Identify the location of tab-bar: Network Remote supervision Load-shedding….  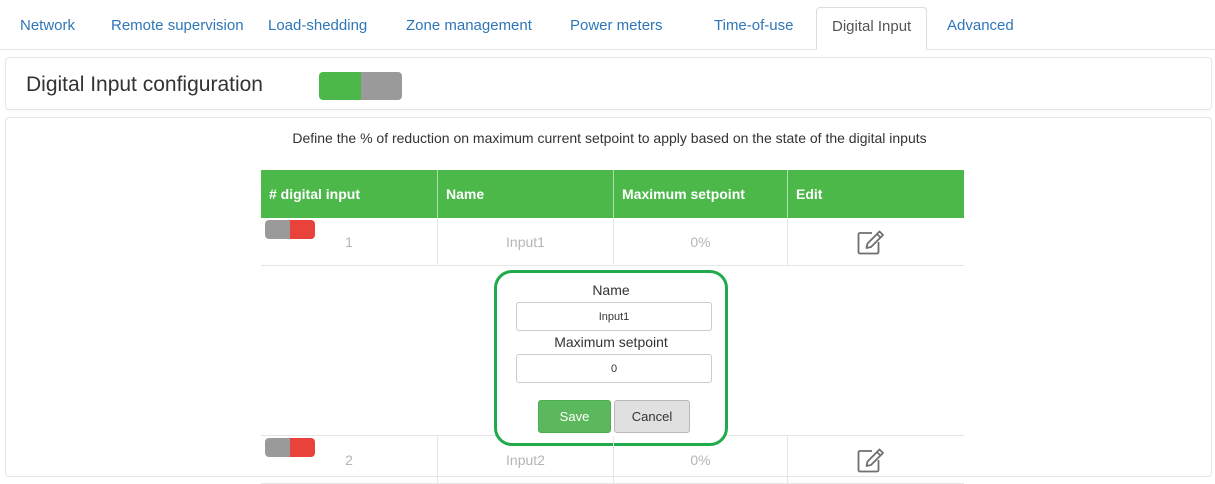
(607, 25).